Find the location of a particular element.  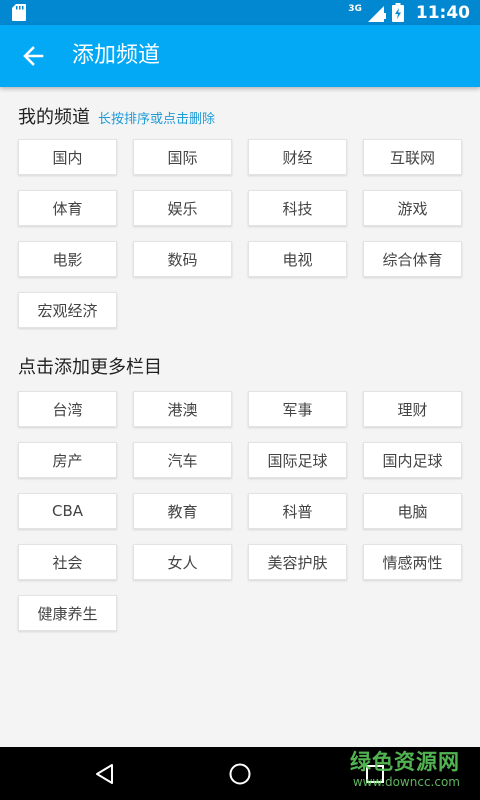

my-channels-hint: 长按排序或点击删除 is located at coordinates (157, 119).